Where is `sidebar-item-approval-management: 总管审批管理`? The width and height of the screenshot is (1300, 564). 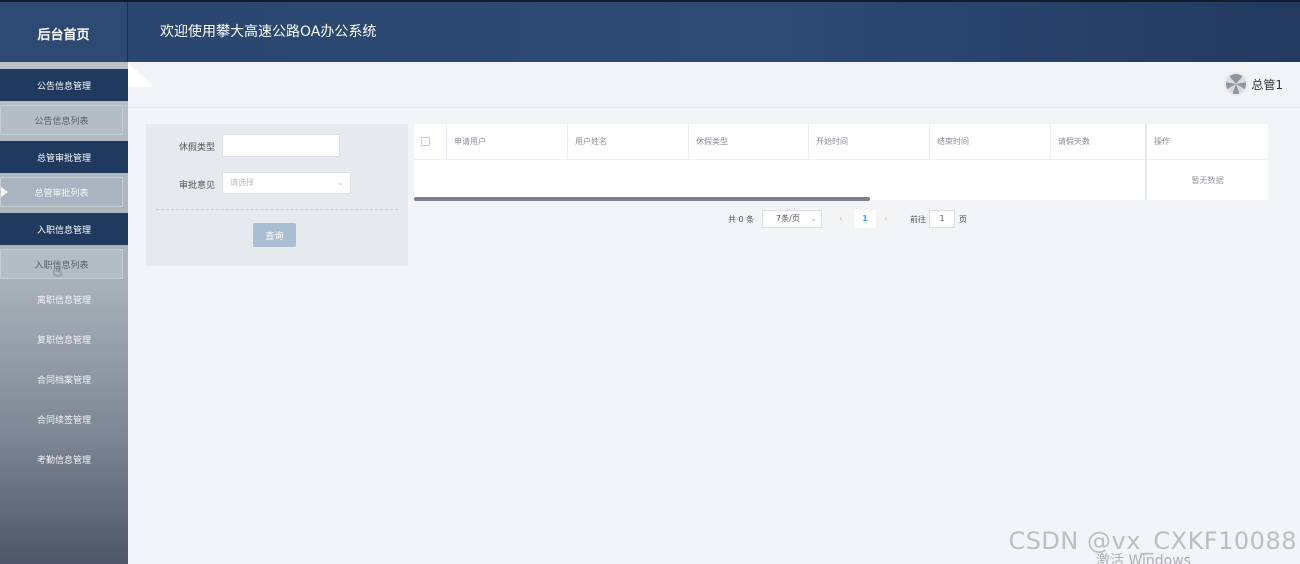
sidebar-item-approval-management: 总管审批管理 is located at coordinates (64, 157).